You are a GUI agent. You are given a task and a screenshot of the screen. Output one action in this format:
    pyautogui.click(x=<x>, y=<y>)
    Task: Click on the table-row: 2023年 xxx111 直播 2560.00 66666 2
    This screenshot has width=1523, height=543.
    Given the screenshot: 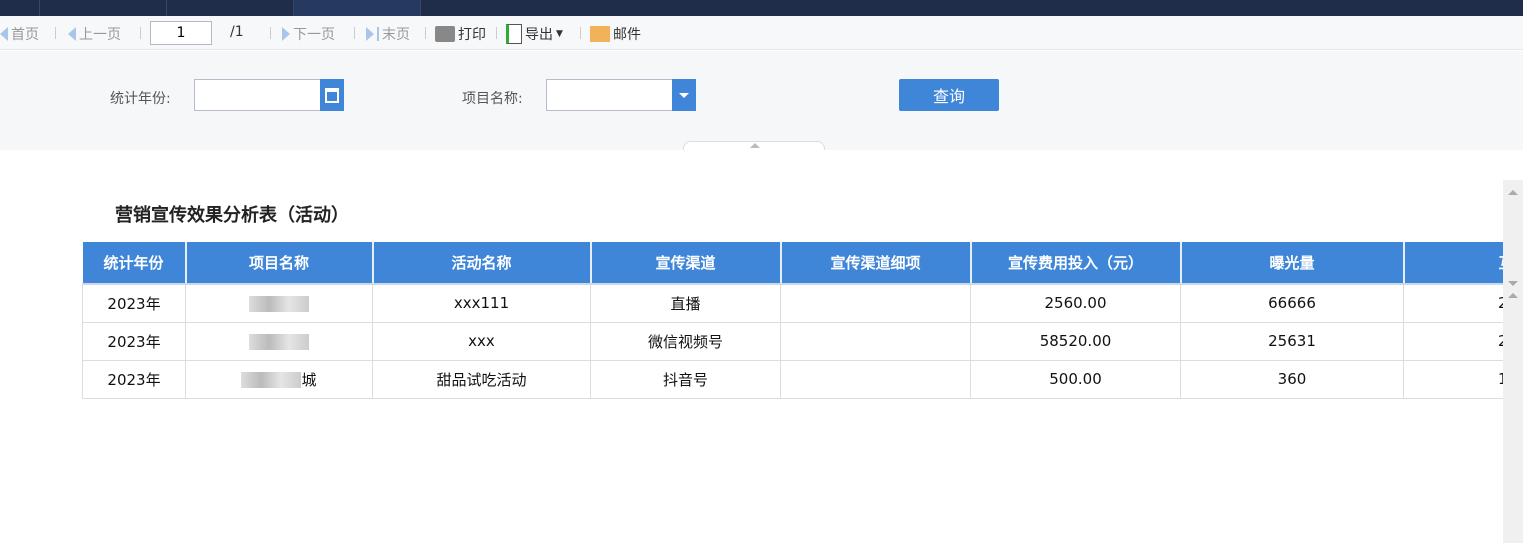 What is the action you would take?
    pyautogui.click(x=792, y=303)
    